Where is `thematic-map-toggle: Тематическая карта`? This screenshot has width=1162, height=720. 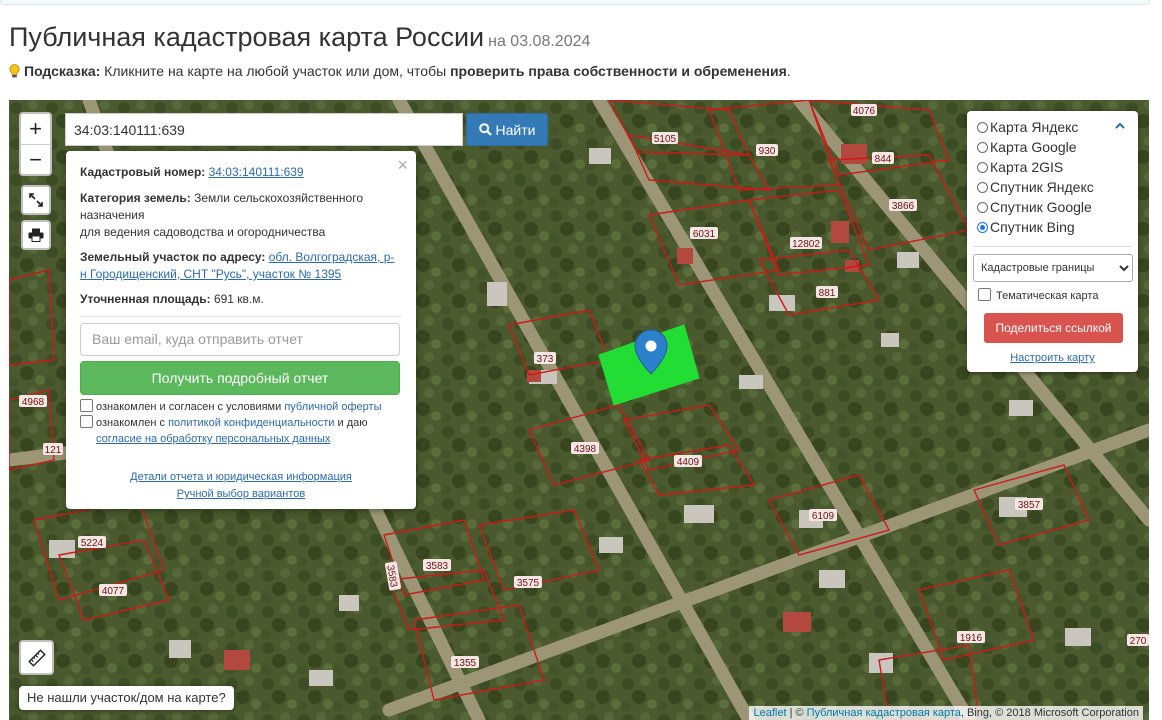
thematic-map-toggle: Тематическая карта is located at coordinates (1038, 295).